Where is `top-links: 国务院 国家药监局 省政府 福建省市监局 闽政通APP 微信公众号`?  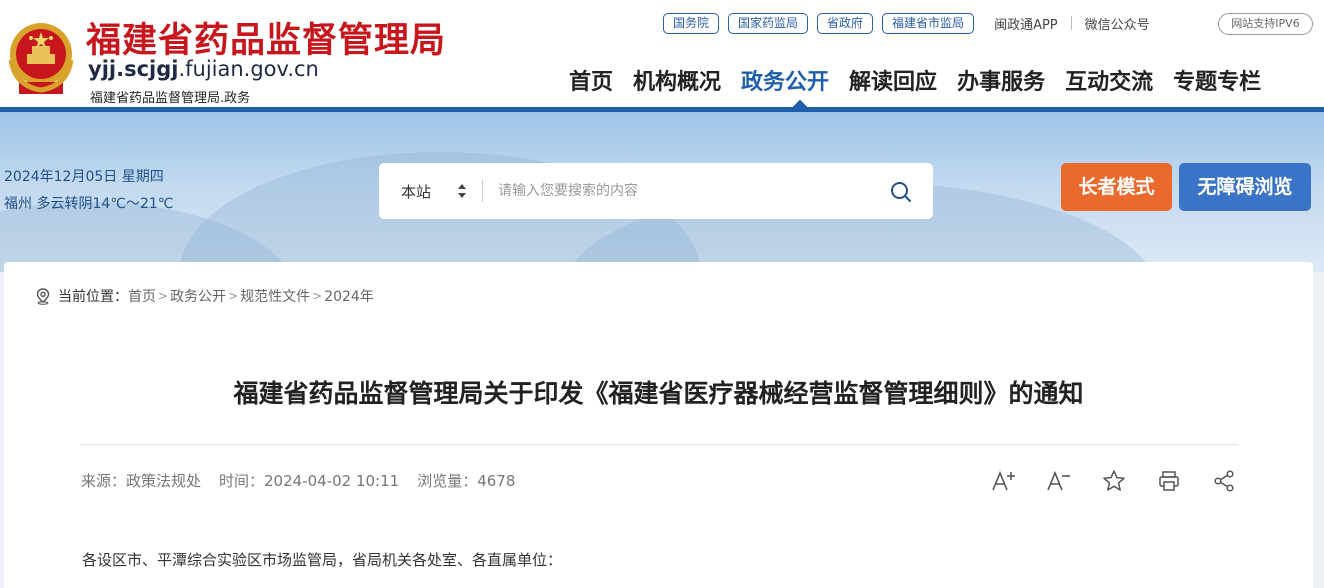 top-links: 国务院 国家药监局 省政府 福建省市监局 闽政通APP 微信公众号 is located at coordinates (906, 23).